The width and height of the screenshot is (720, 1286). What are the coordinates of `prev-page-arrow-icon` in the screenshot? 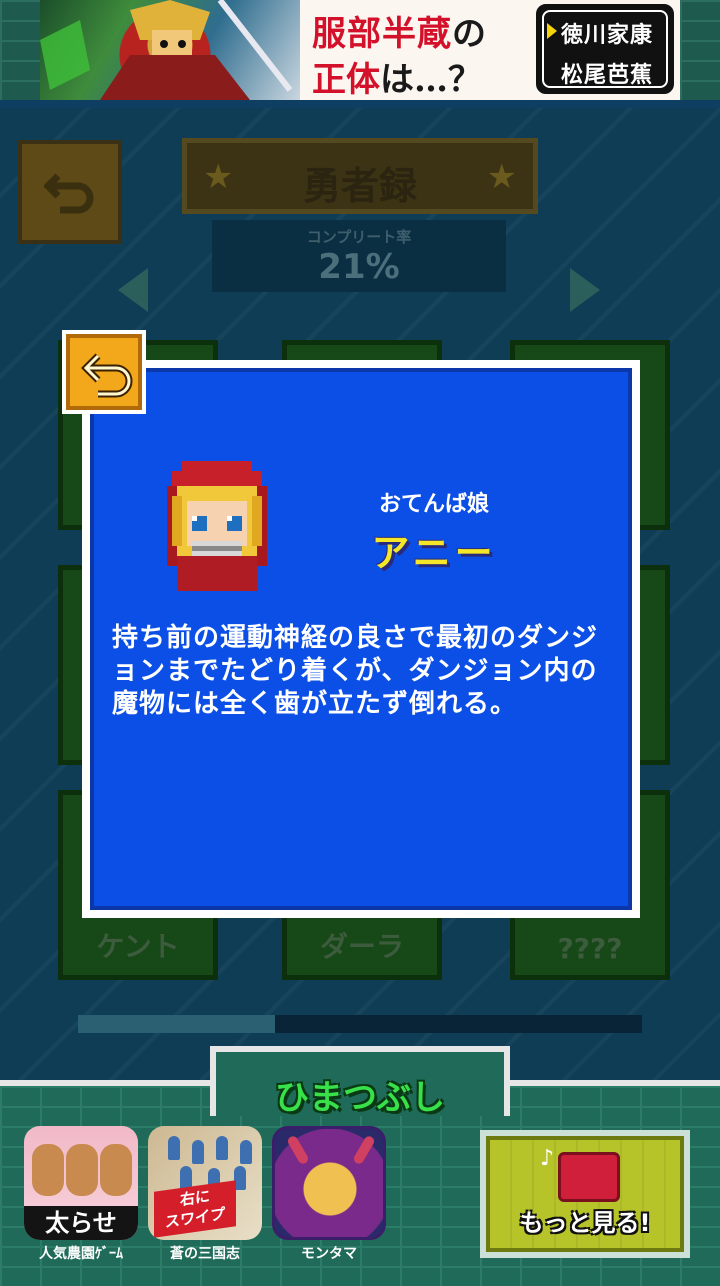 It's located at (133, 290).